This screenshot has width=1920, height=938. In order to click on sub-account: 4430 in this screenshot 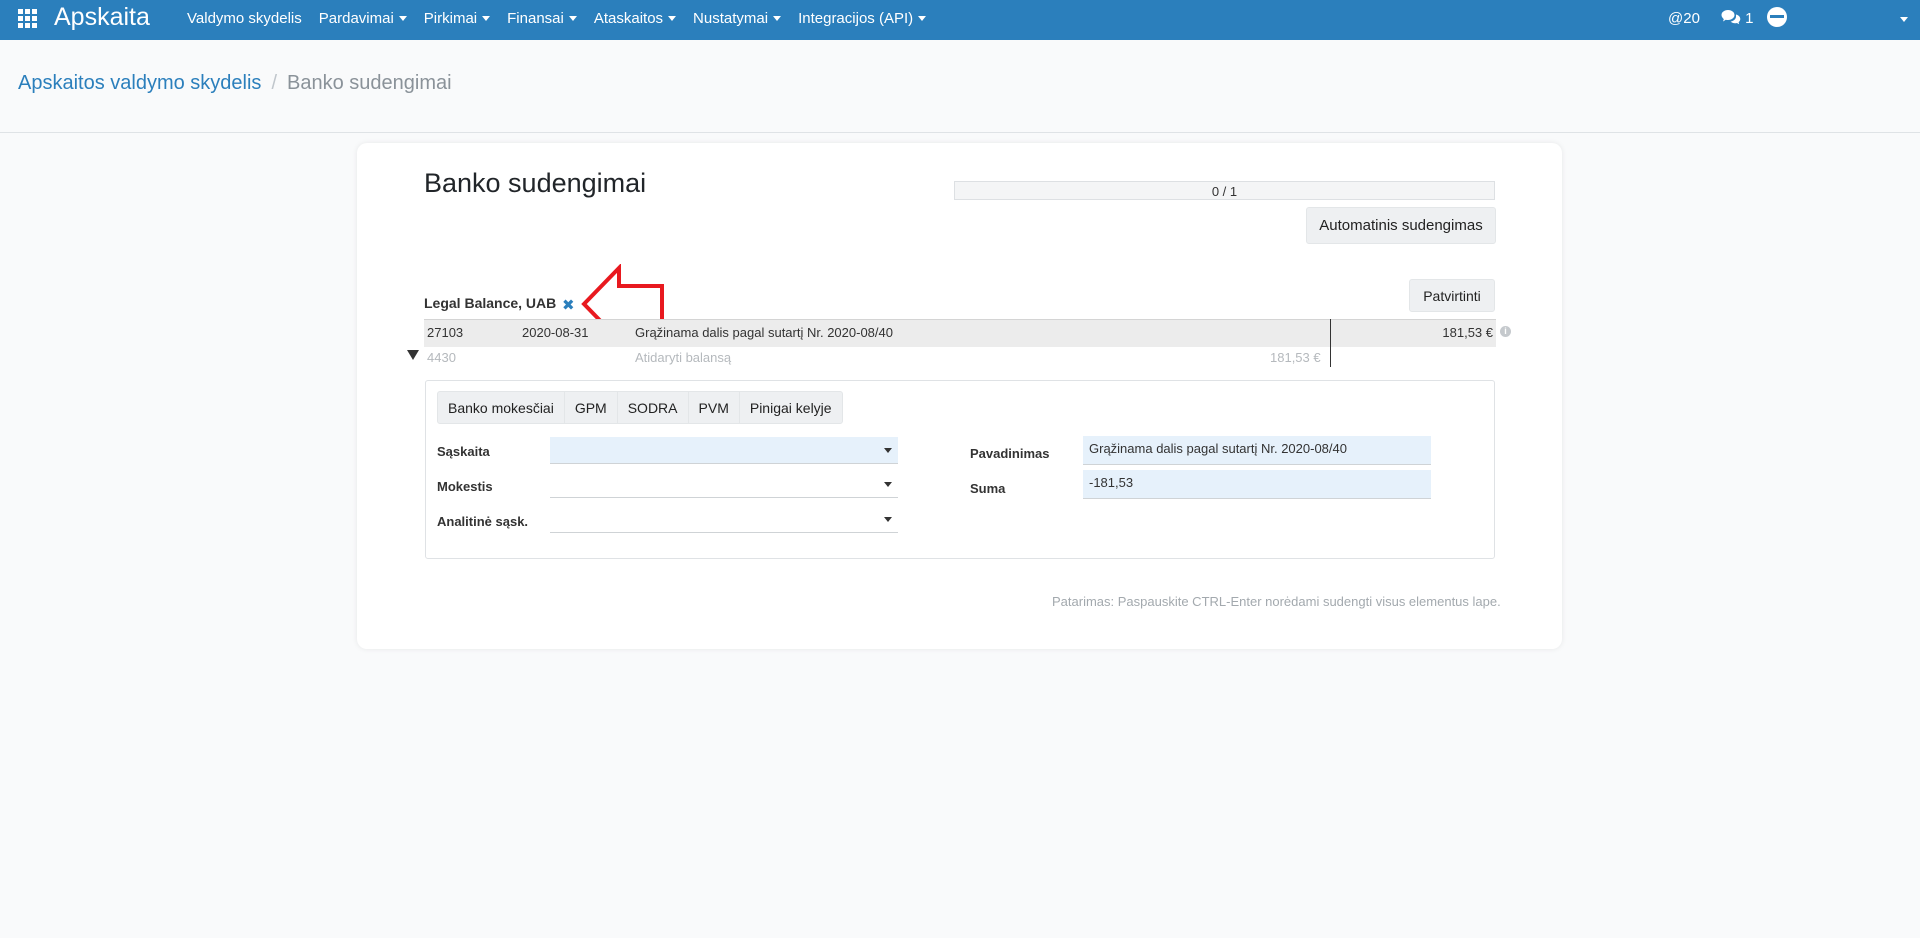, I will do `click(441, 357)`.